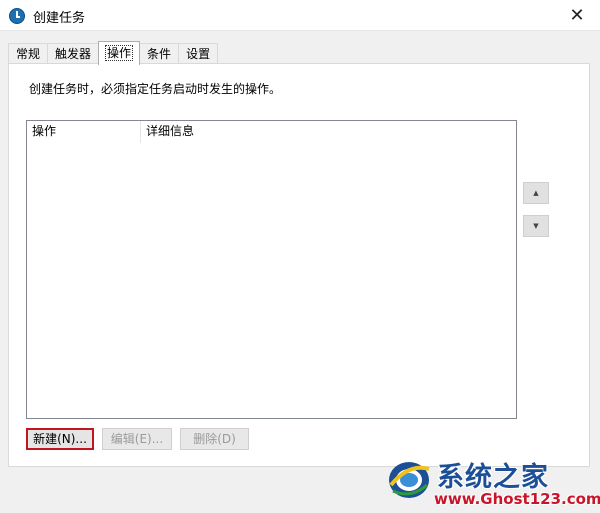  What do you see at coordinates (214, 439) in the screenshot?
I see `delete-action-button: 删除(D)` at bounding box center [214, 439].